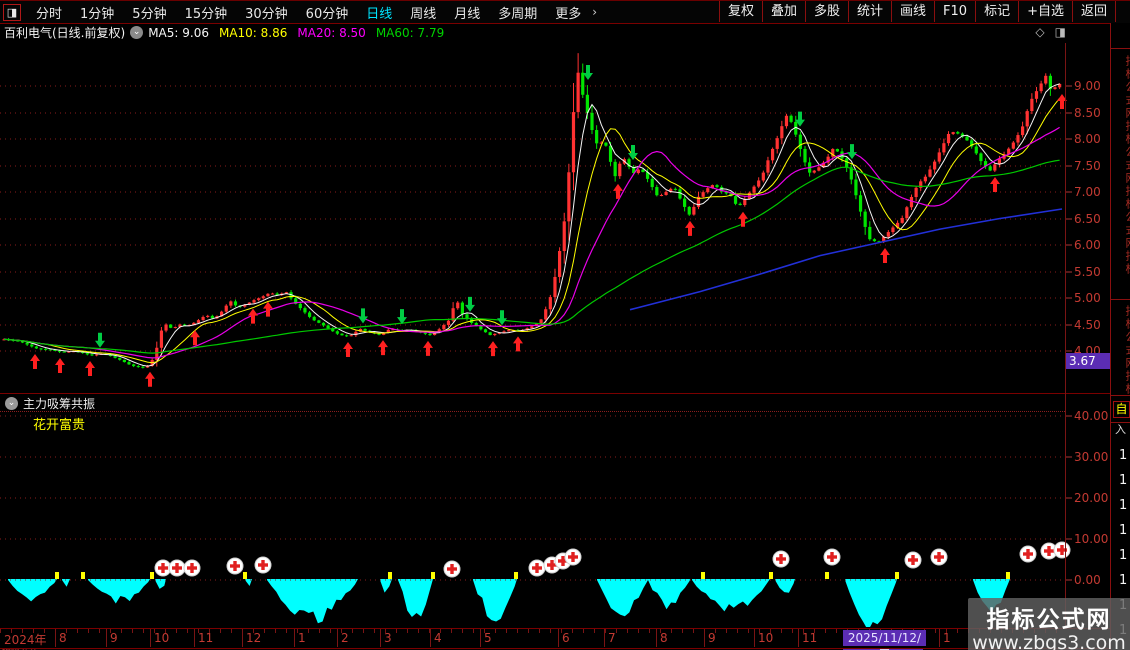 Image resolution: width=1130 pixels, height=650 pixels. I want to click on ma5-value: MA5: 9.06, so click(178, 32).